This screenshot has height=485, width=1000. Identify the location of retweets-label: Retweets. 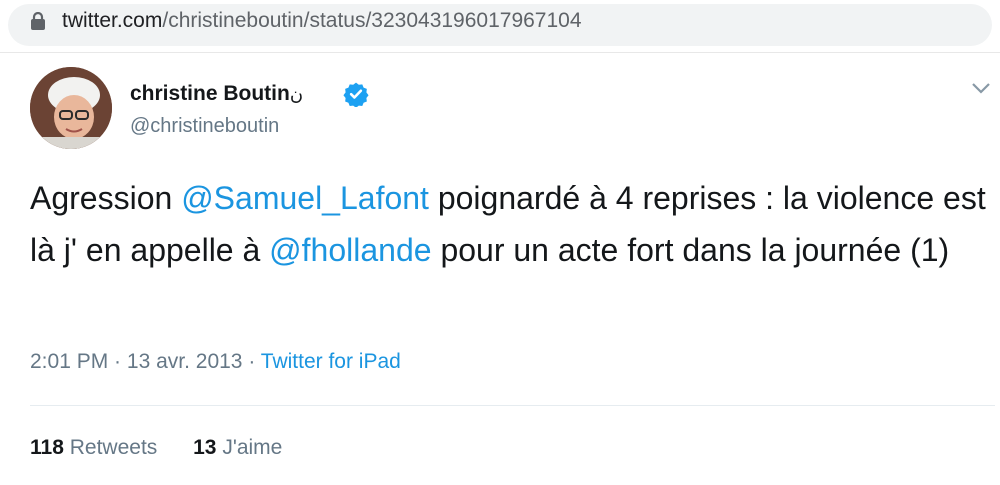
(113, 447).